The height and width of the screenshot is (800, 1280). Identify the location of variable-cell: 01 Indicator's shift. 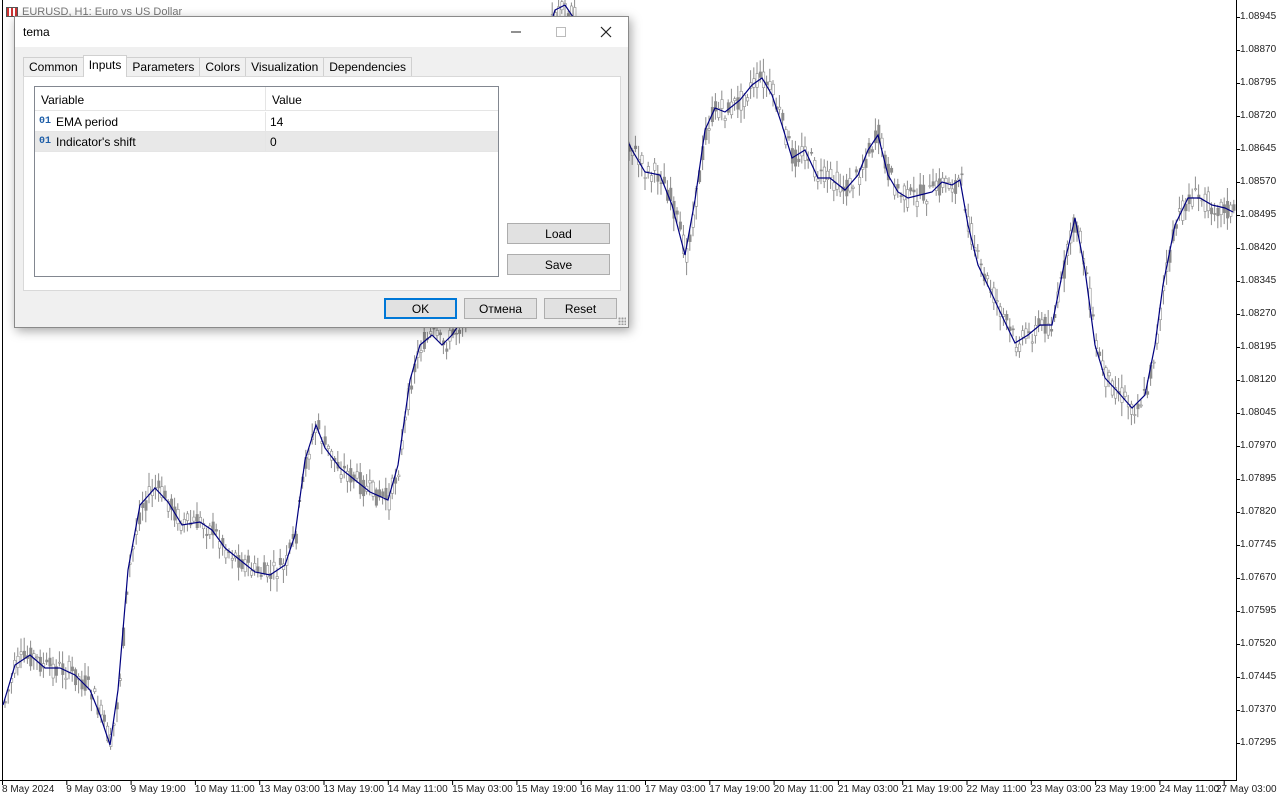
(150, 141).